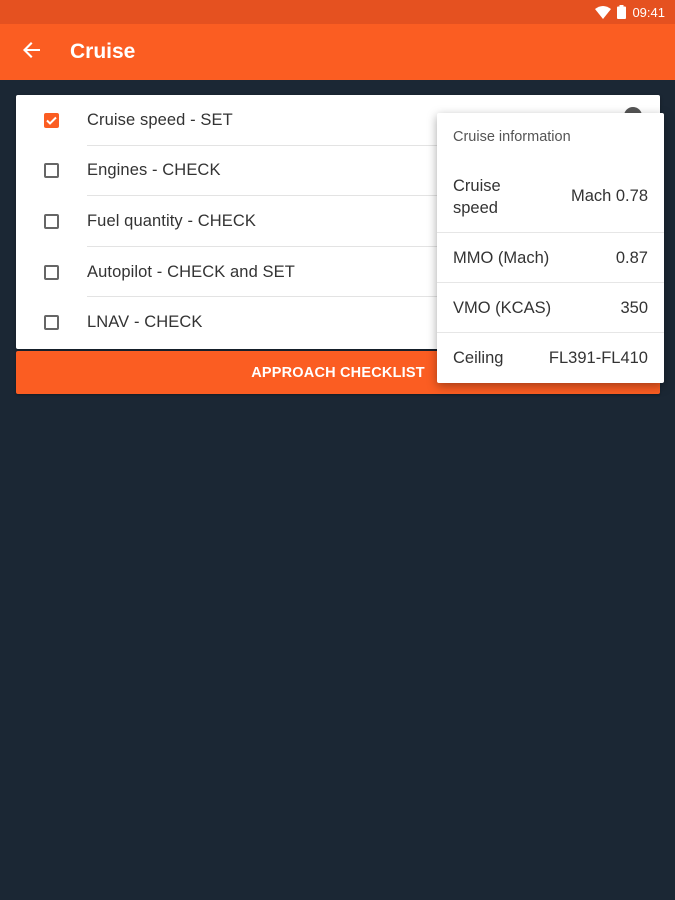 The height and width of the screenshot is (900, 675). Describe the element at coordinates (550, 196) in the screenshot. I see `info-row-cruise-speed: Cruise speed Mach 0.78` at that location.